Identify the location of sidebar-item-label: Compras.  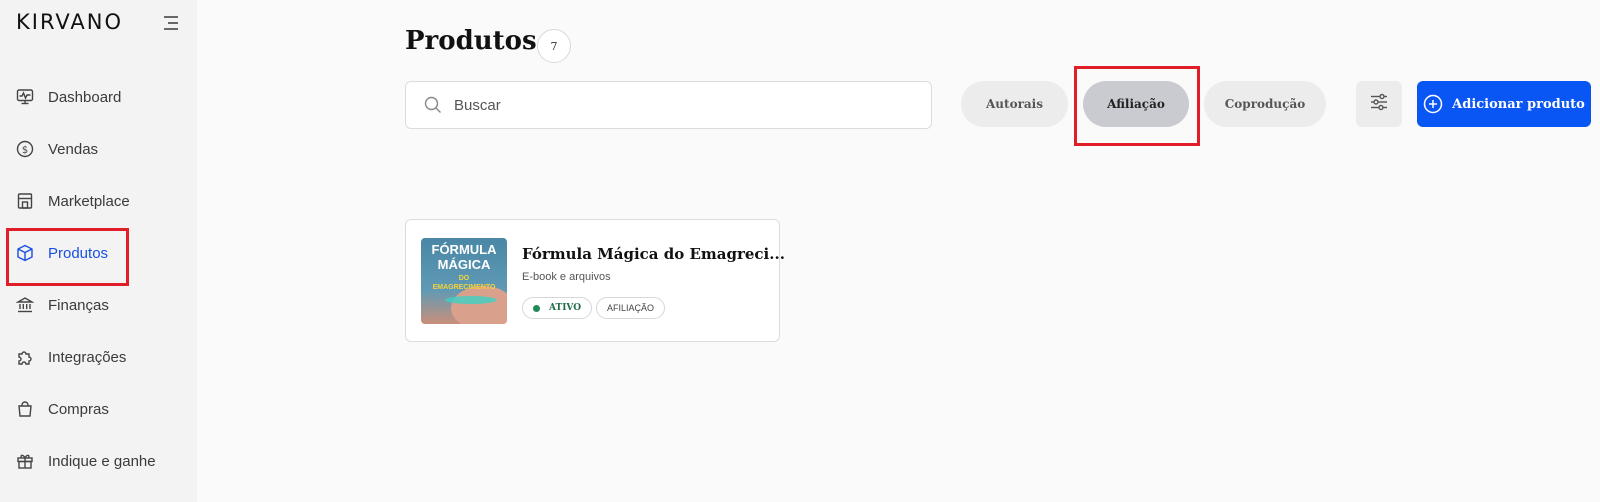
(78, 409).